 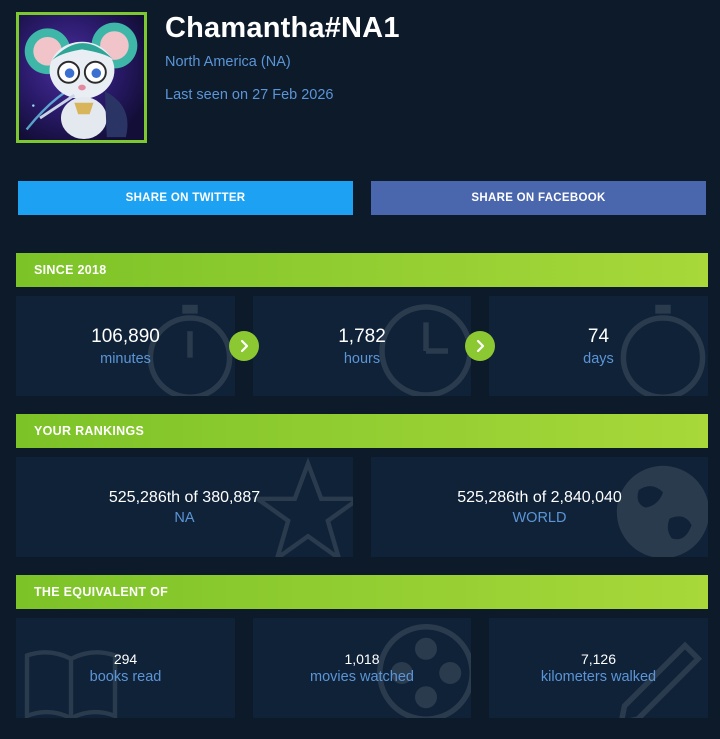 I want to click on ranking-world-label: WORLD, so click(x=539, y=517).